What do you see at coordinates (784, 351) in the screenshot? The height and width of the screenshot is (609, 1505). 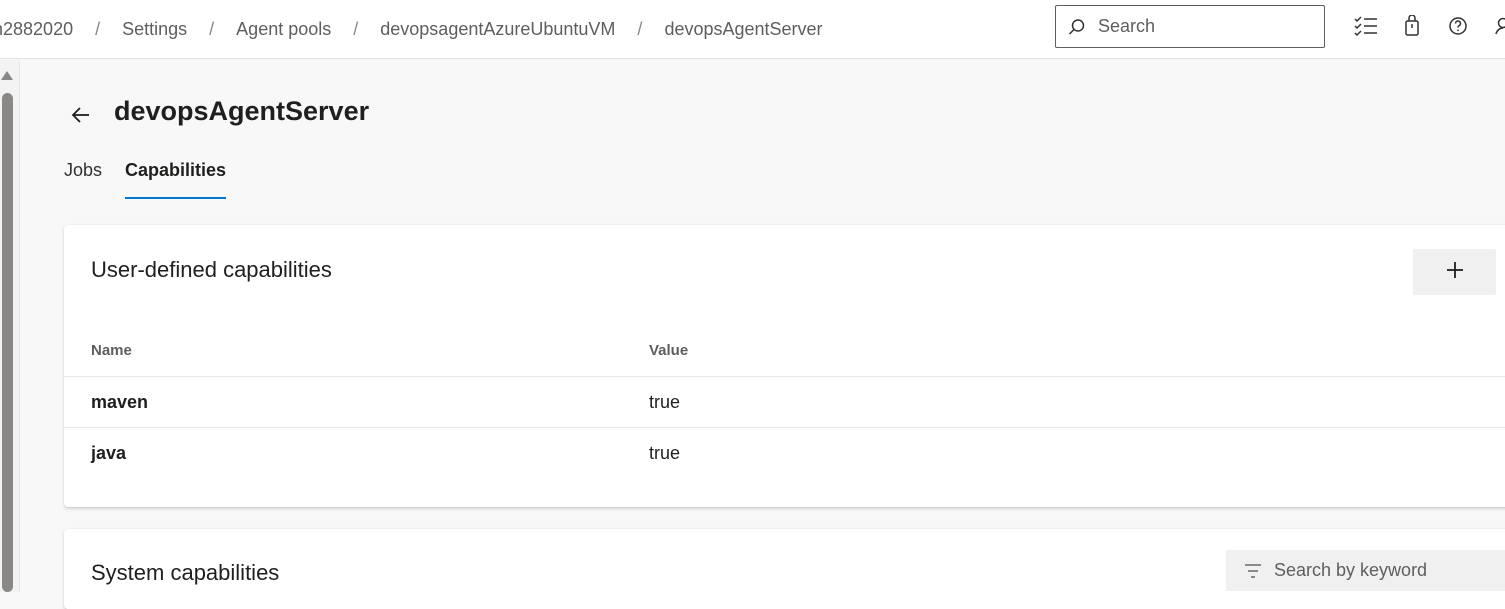 I see `table-header: Name Value` at bounding box center [784, 351].